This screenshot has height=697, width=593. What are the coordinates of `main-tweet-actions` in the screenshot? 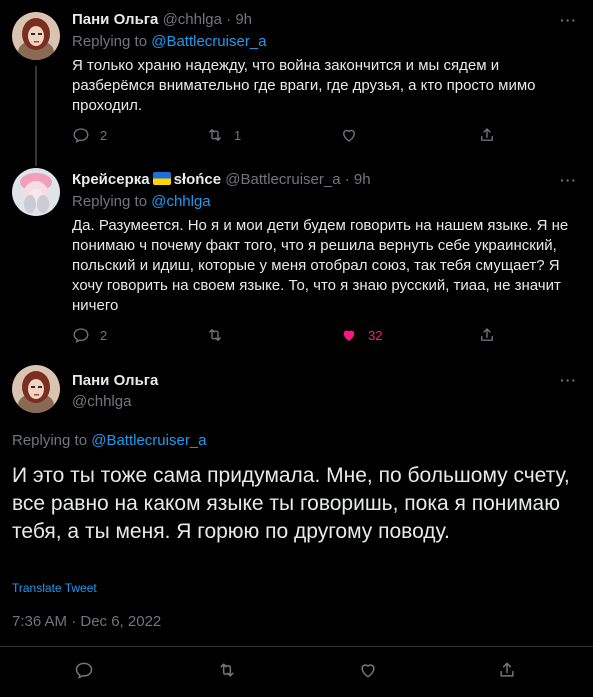 It's located at (296, 670).